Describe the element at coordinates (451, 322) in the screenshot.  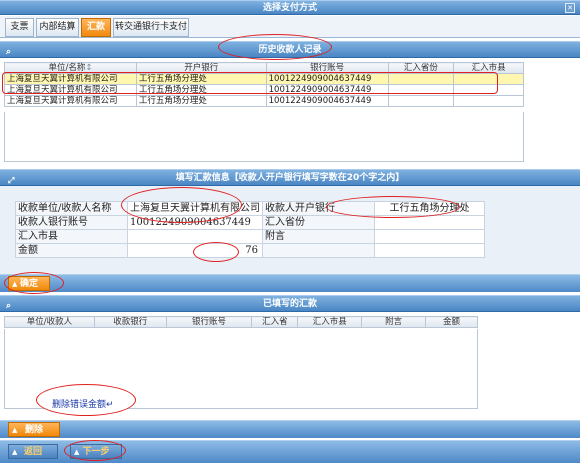
I see `column-header-amount: 金额` at that location.